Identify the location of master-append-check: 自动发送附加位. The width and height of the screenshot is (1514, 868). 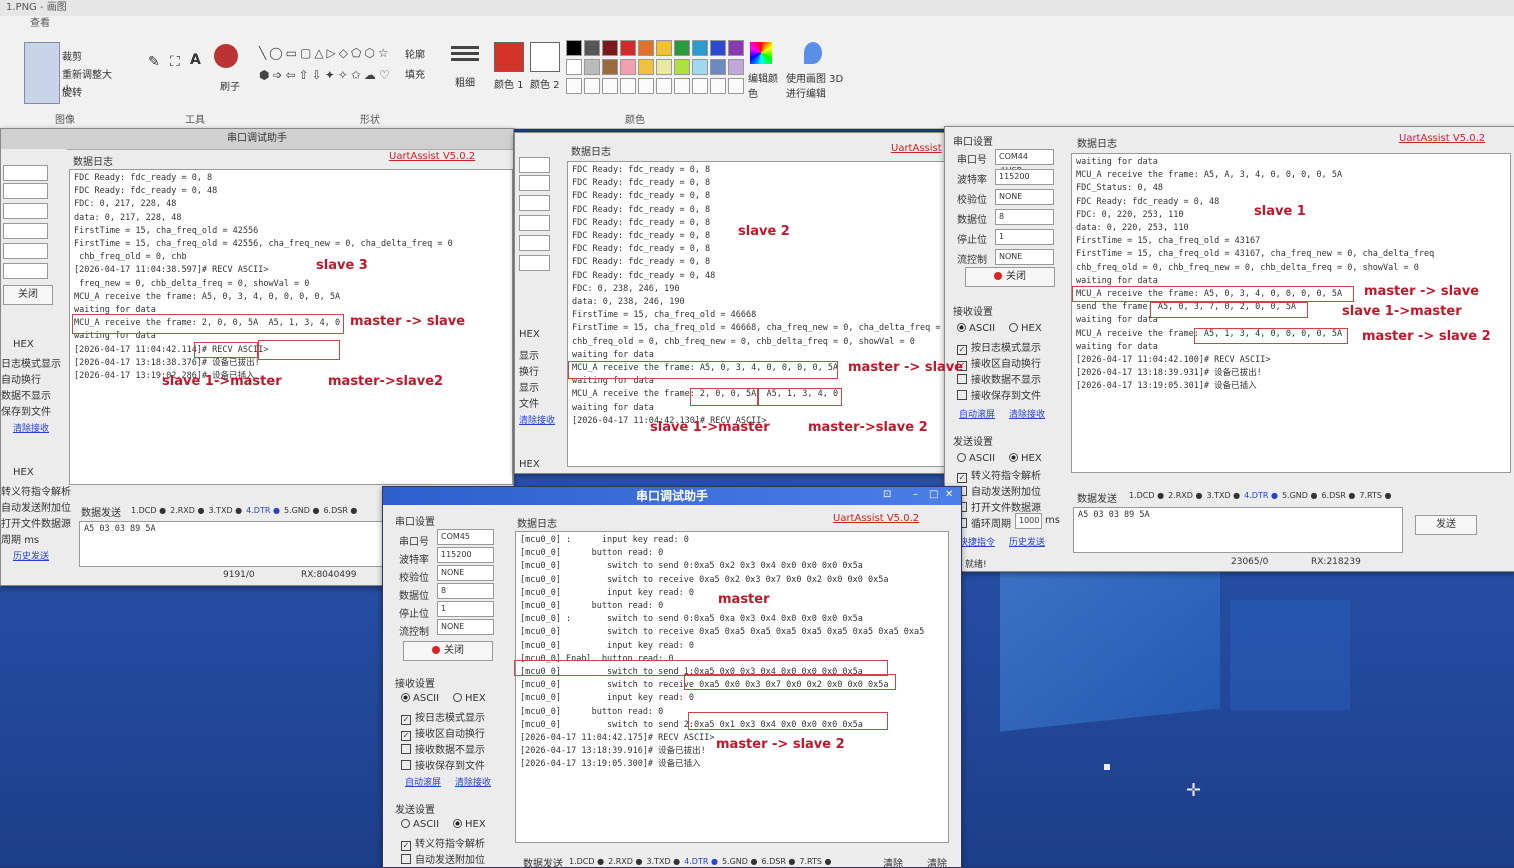
(443, 858).